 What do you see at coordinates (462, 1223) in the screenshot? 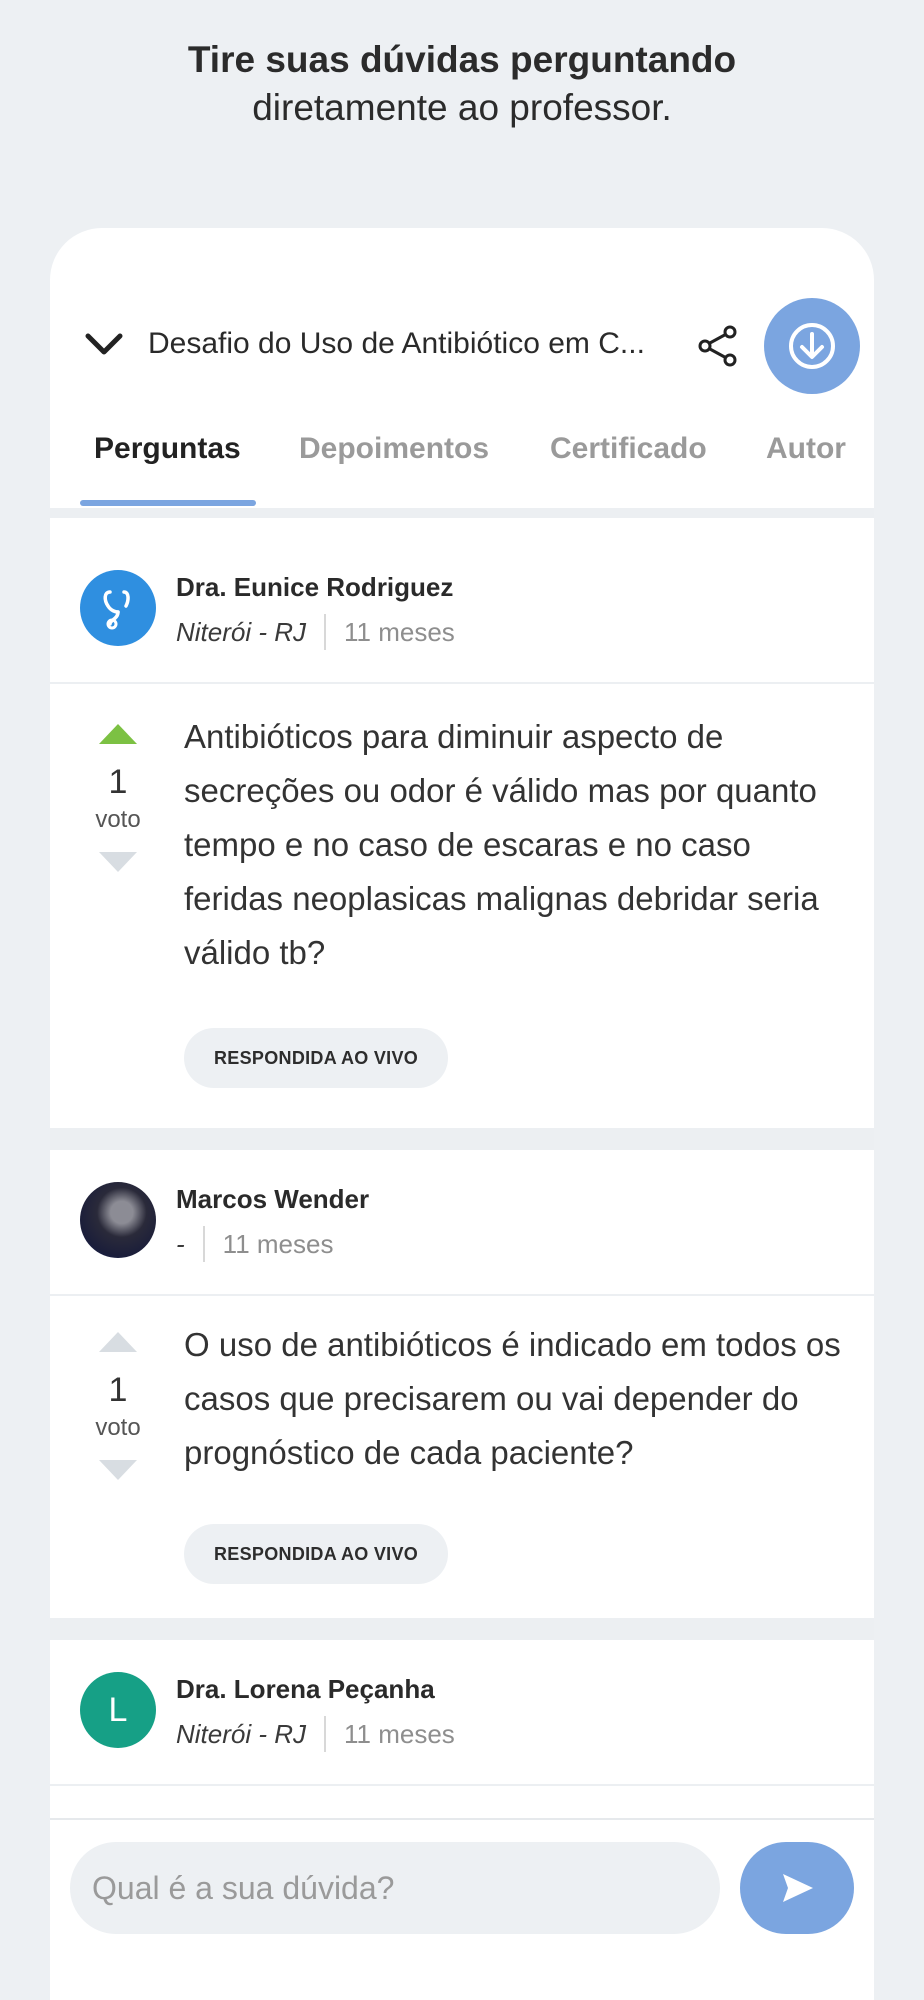
I see `question-author: Marcos Wender - 11 meses` at bounding box center [462, 1223].